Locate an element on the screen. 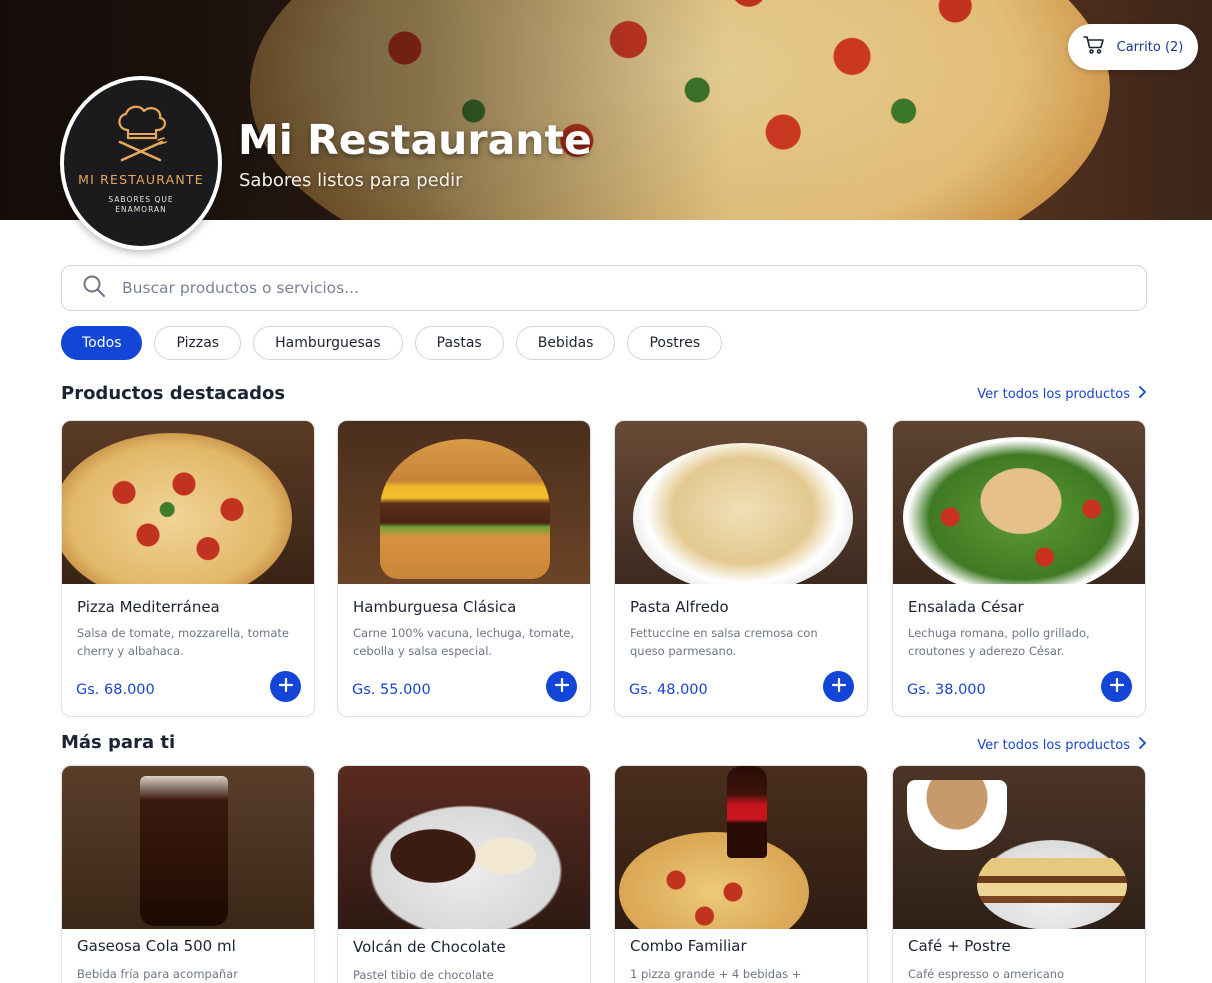  cart-button: Carrito (2) is located at coordinates (1133, 47).